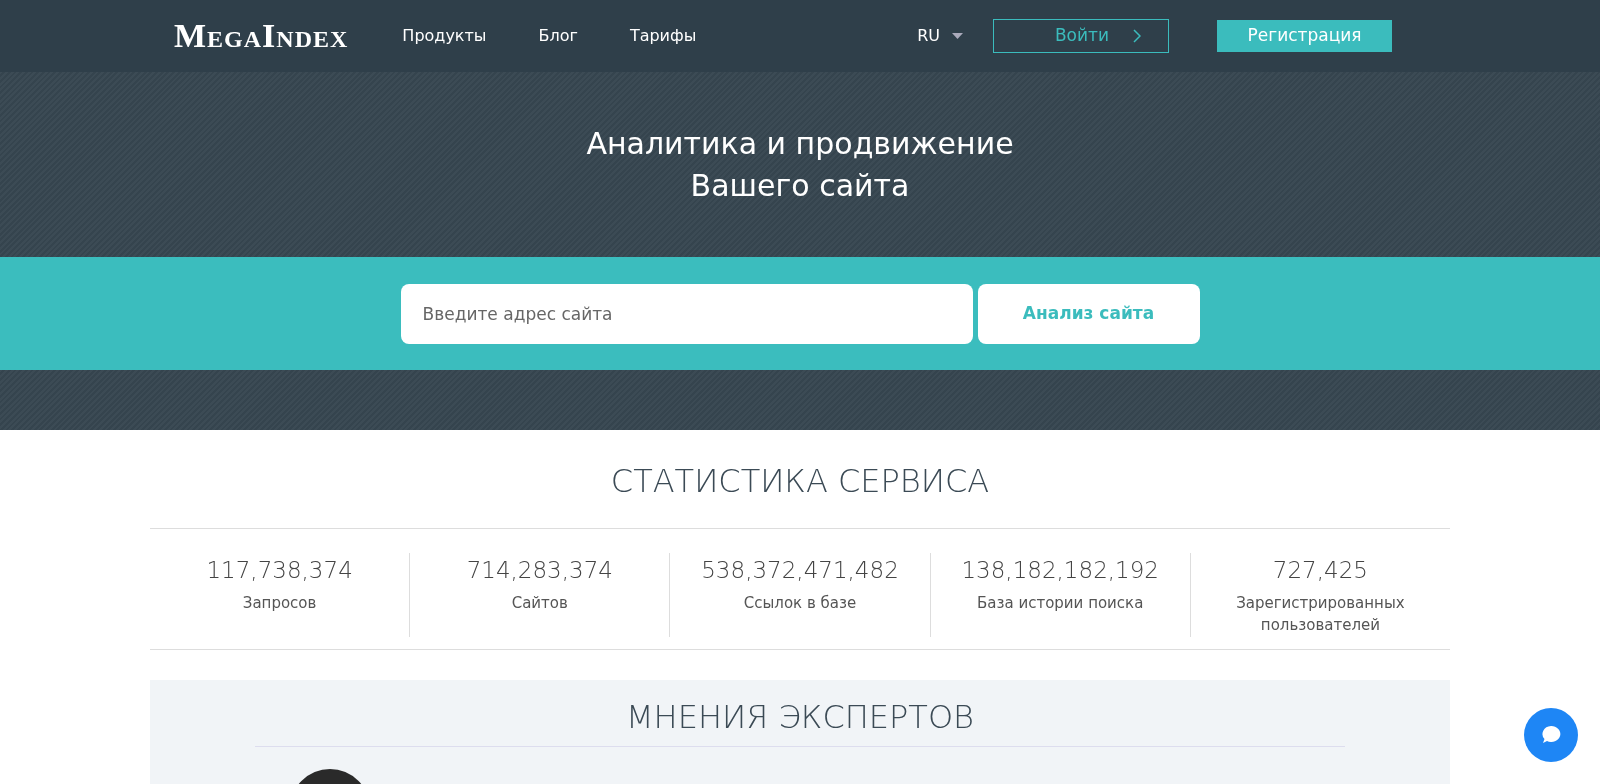 Image resolution: width=1600 pixels, height=784 pixels. What do you see at coordinates (686, 313) in the screenshot?
I see `url-input-field: Введите адрес сайта` at bounding box center [686, 313].